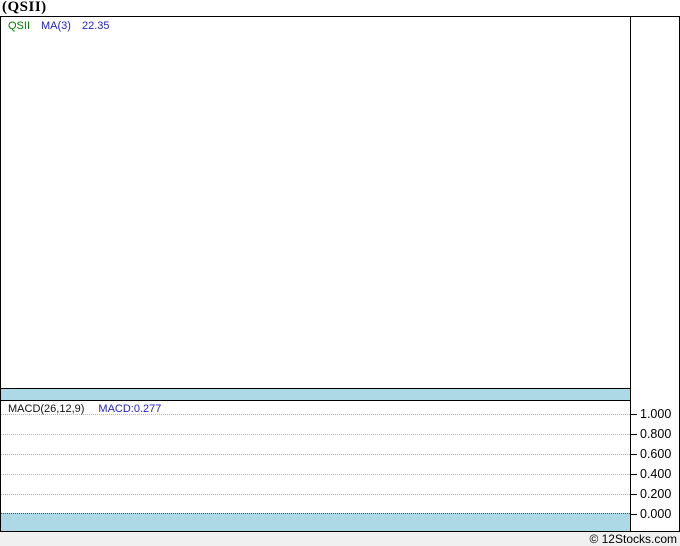 Image resolution: width=680 pixels, height=546 pixels. Describe the element at coordinates (19, 26) in the screenshot. I see `ticker-label: QSII` at that location.